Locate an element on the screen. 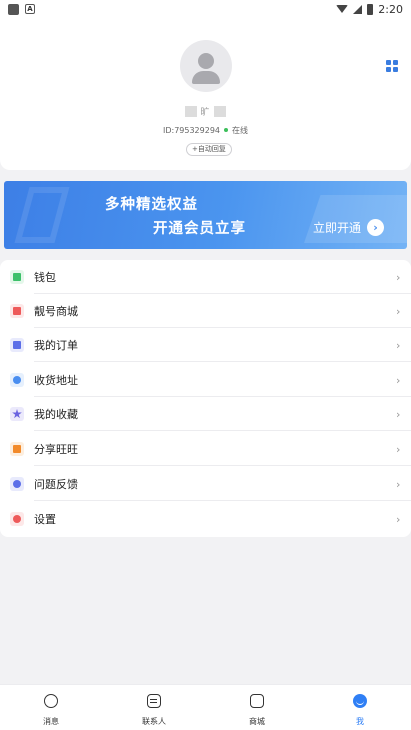 The image size is (411, 730). menu-item-feedback: 问题反馈 › is located at coordinates (205, 484).